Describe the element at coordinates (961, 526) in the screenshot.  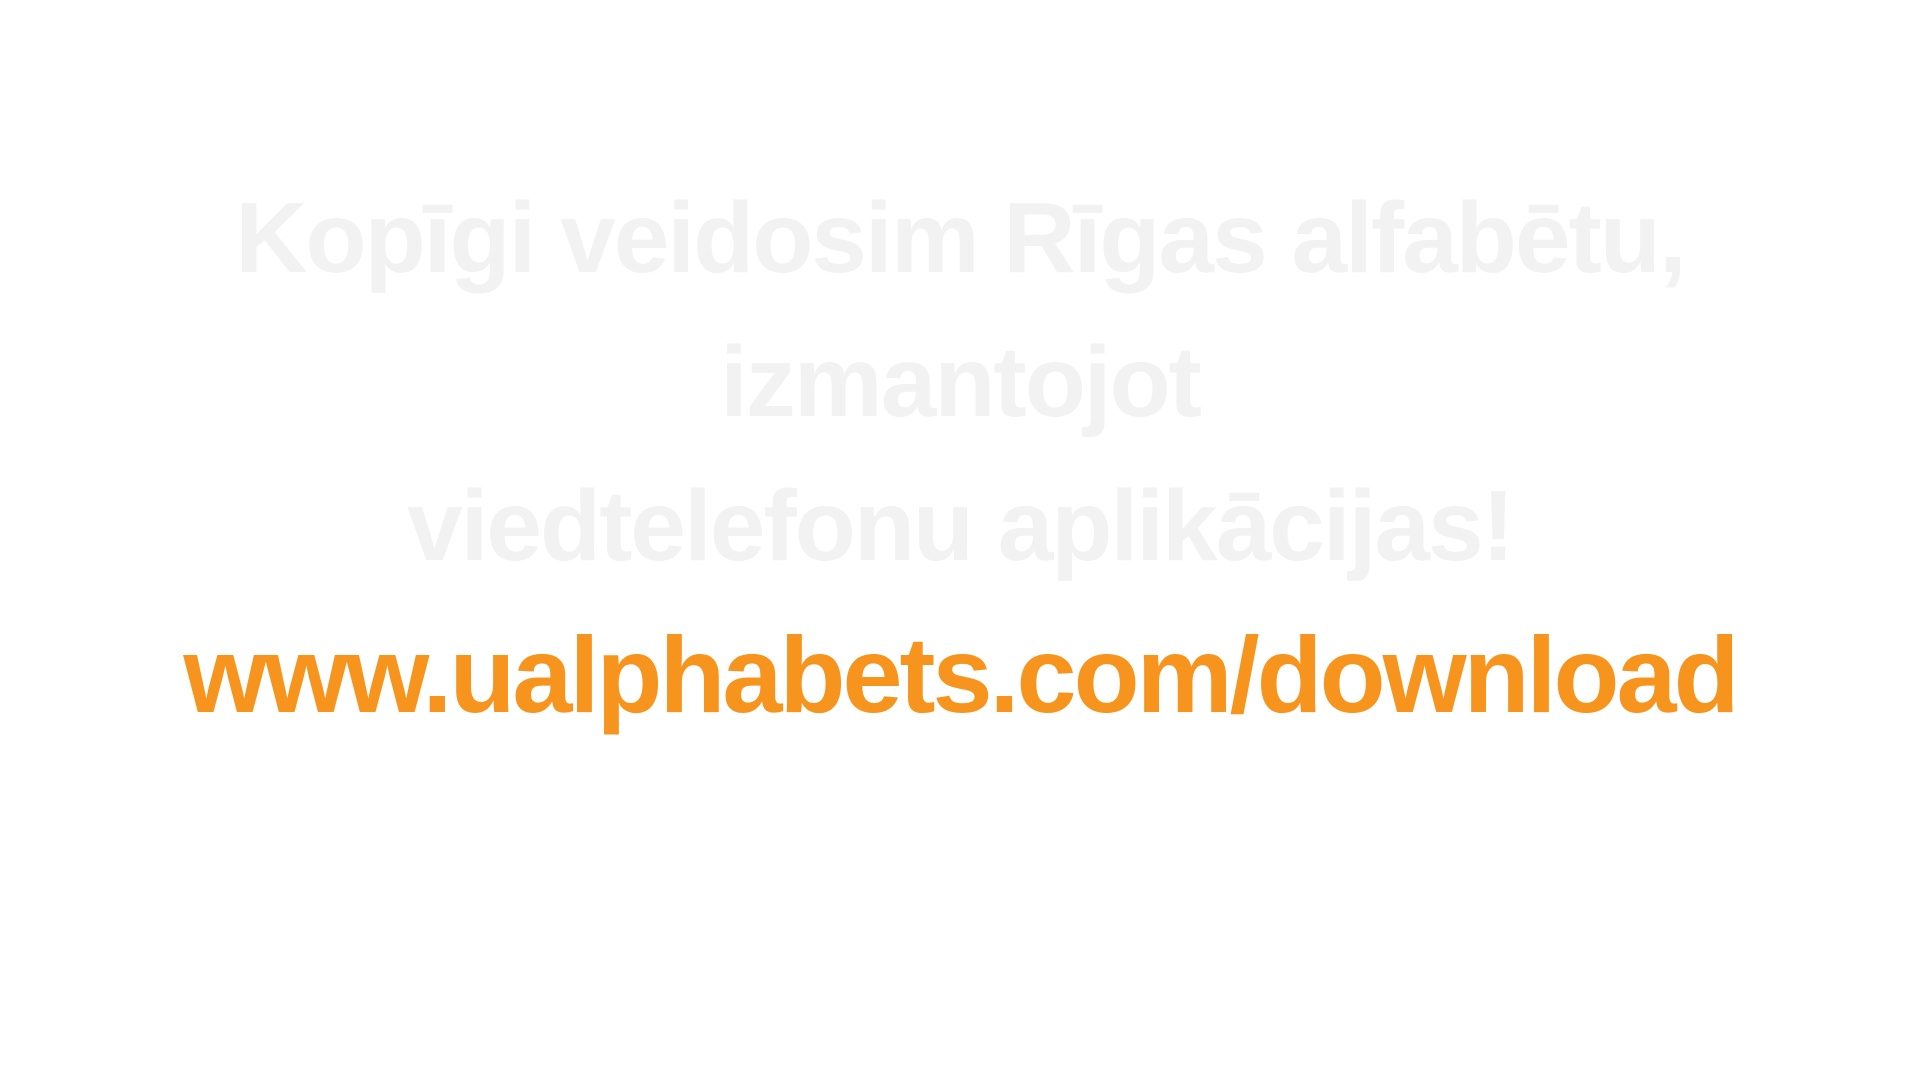
I see `heading-line-3: viedtelefonu aplikācijas!` at that location.